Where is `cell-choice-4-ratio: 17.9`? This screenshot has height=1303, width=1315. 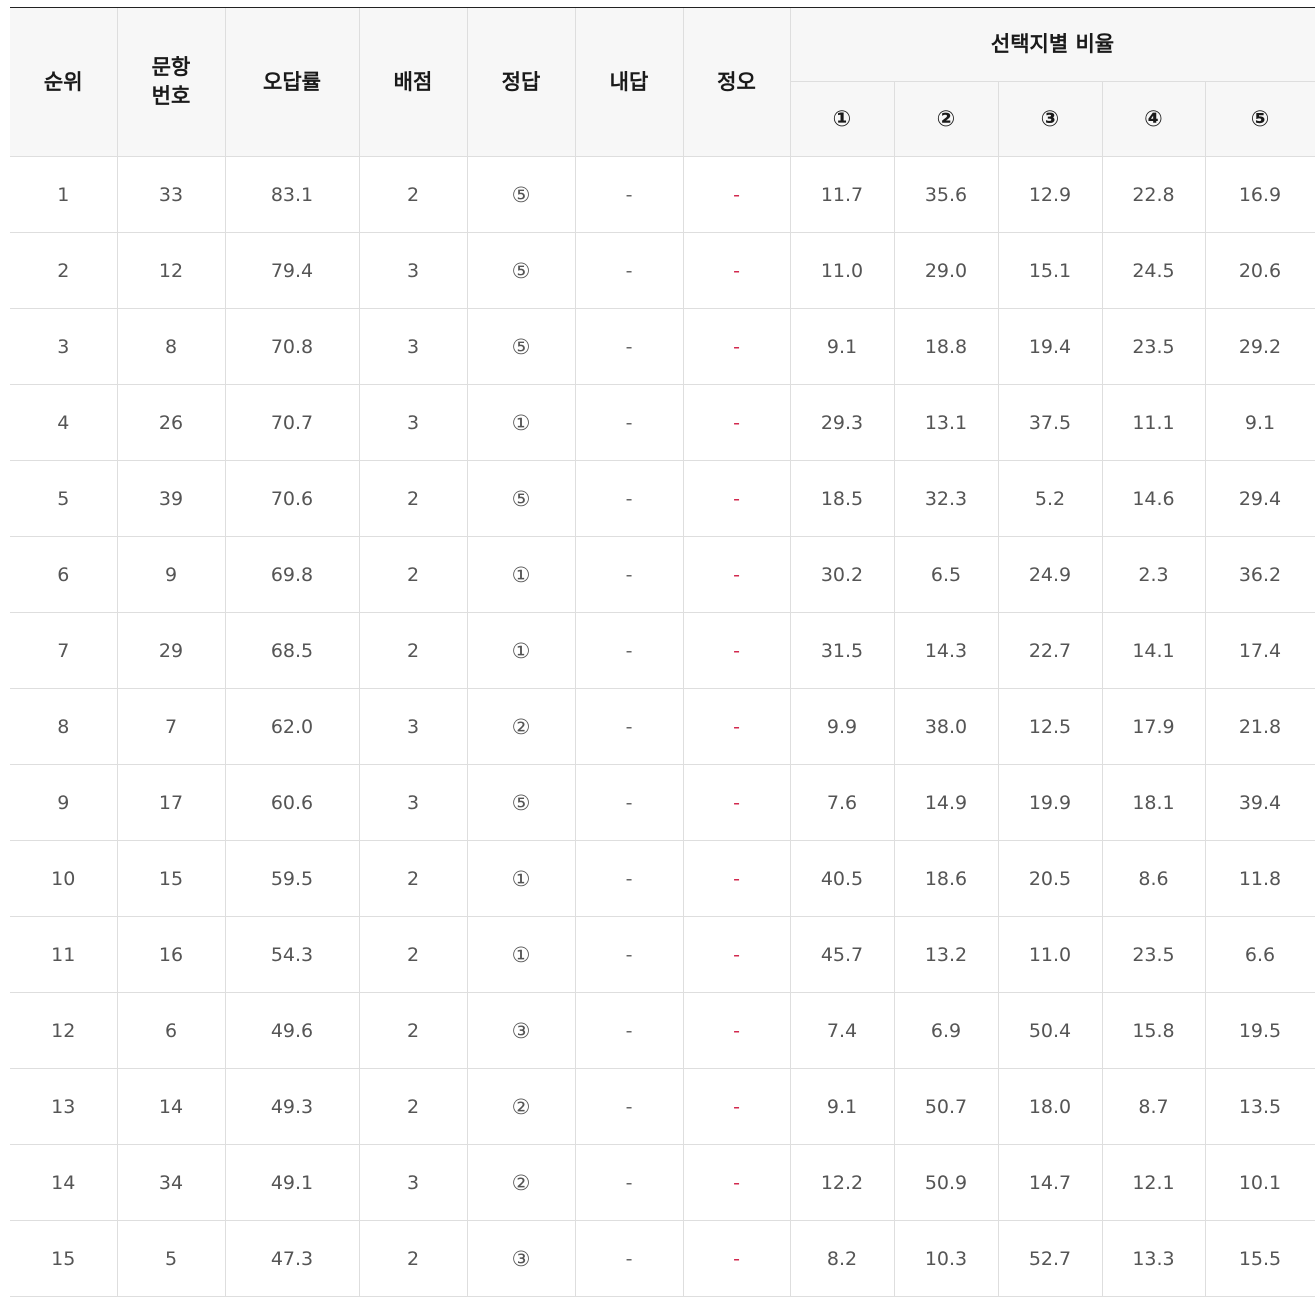 cell-choice-4-ratio: 17.9 is located at coordinates (1153, 726).